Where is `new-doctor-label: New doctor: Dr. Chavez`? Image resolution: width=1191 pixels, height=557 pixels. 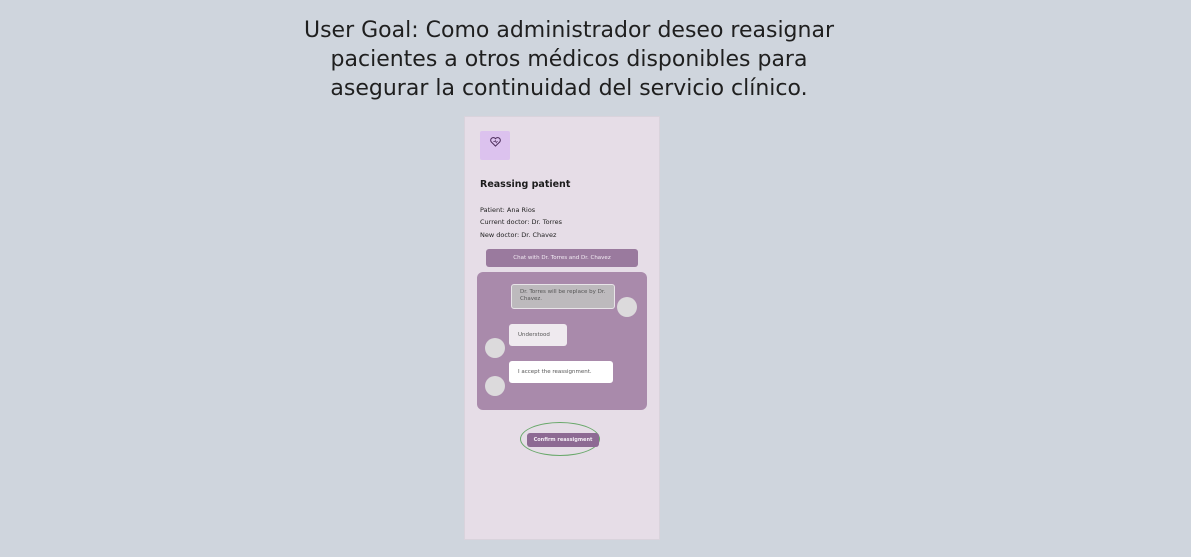
new-doctor-label: New doctor: Dr. Chavez is located at coordinates (518, 235).